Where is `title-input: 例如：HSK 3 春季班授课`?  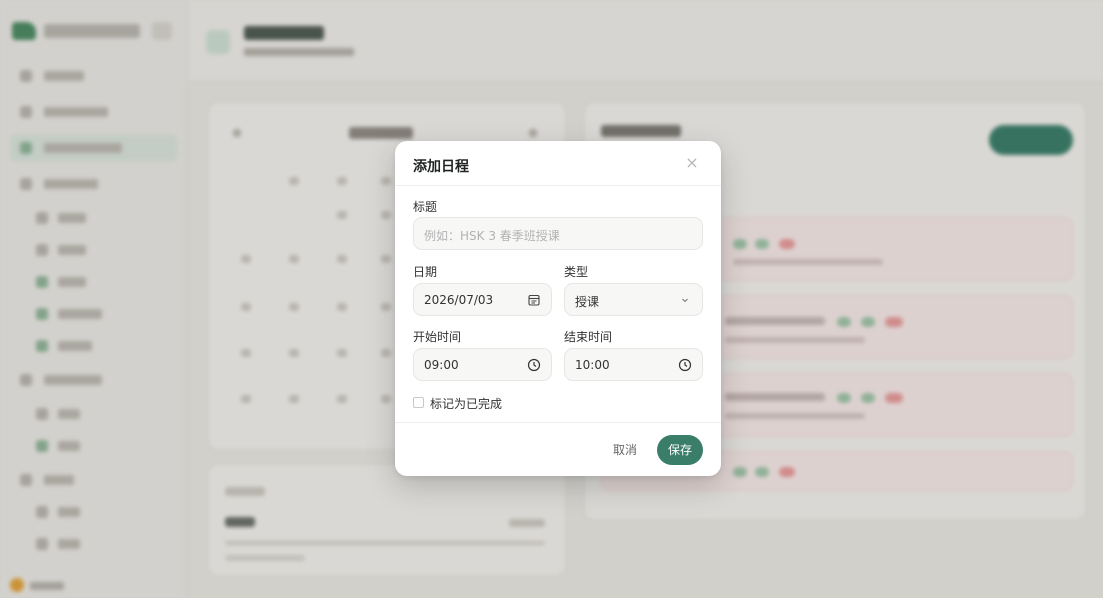
title-input: 例如：HSK 3 春季班授课 is located at coordinates (558, 233).